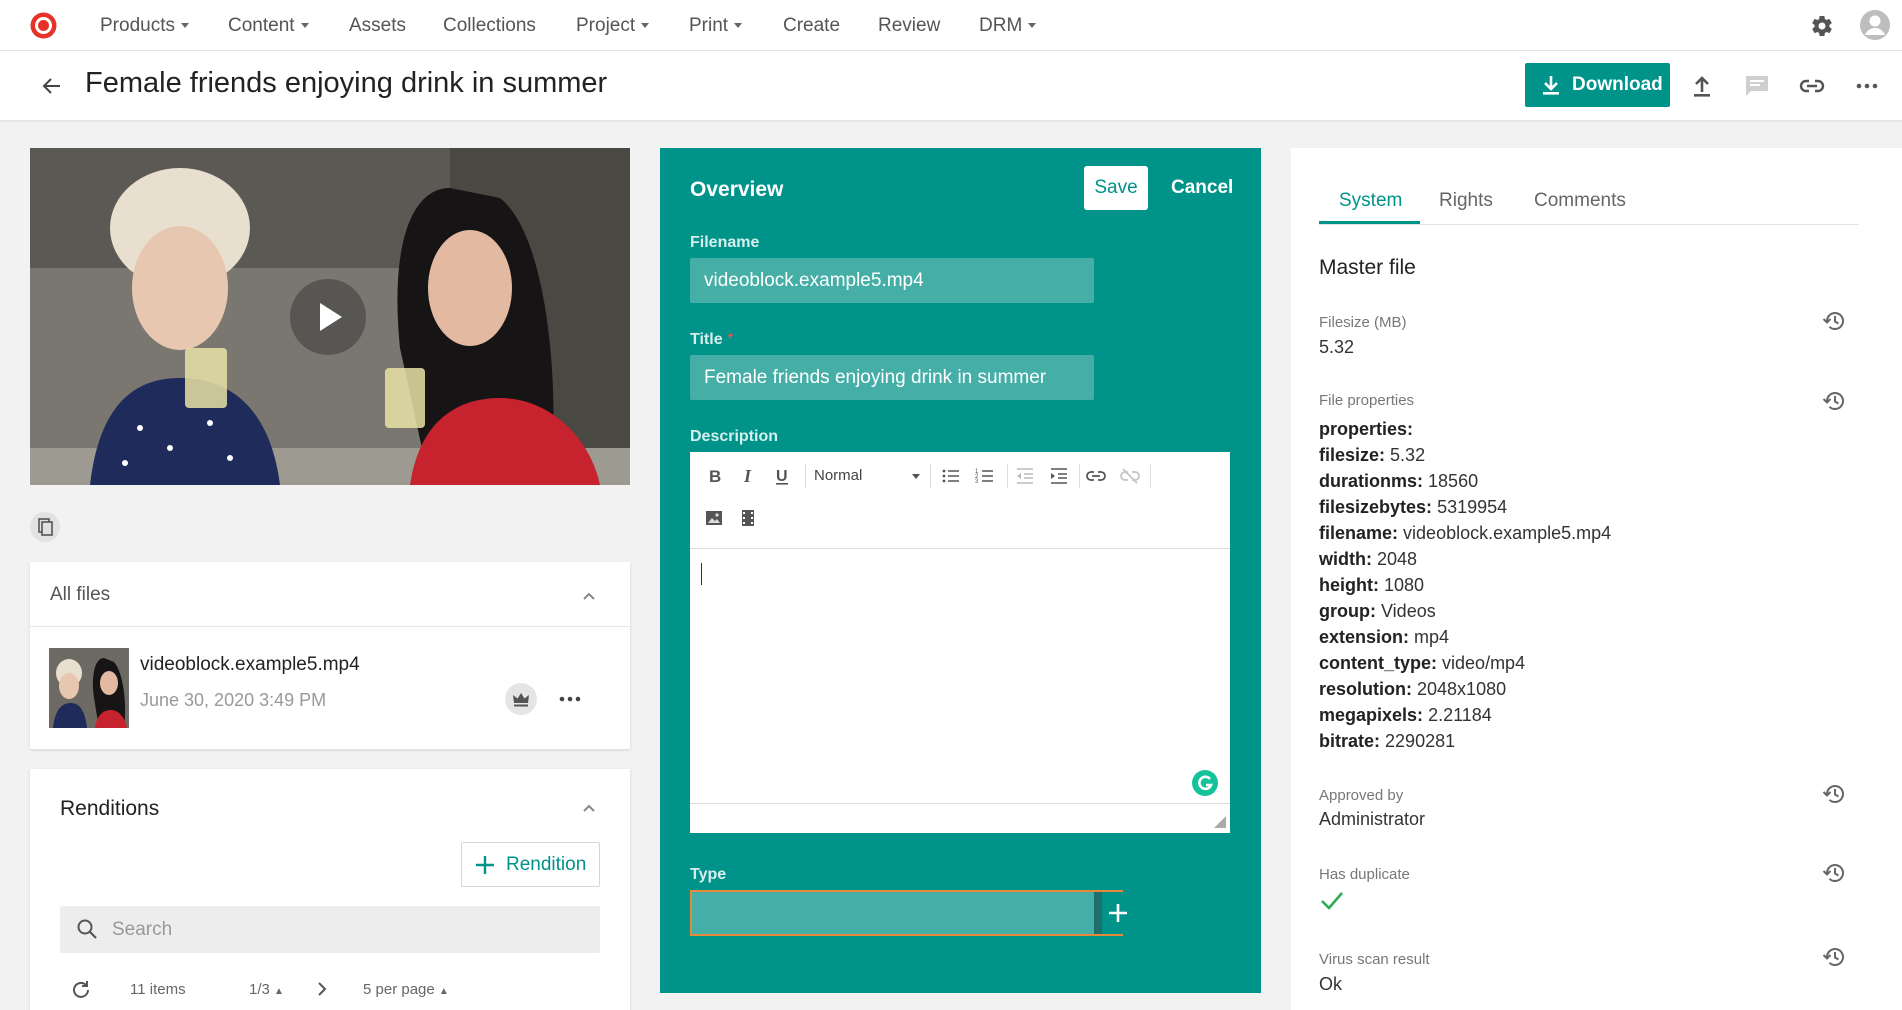 This screenshot has height=1010, width=1902. I want to click on file-thumbnail, so click(89, 688).